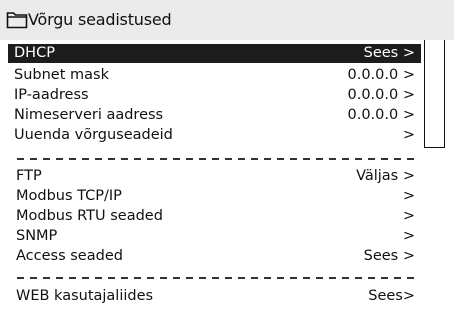  I want to click on menu-item-modbus-tcp: Modbus TCP/IP >, so click(214, 196).